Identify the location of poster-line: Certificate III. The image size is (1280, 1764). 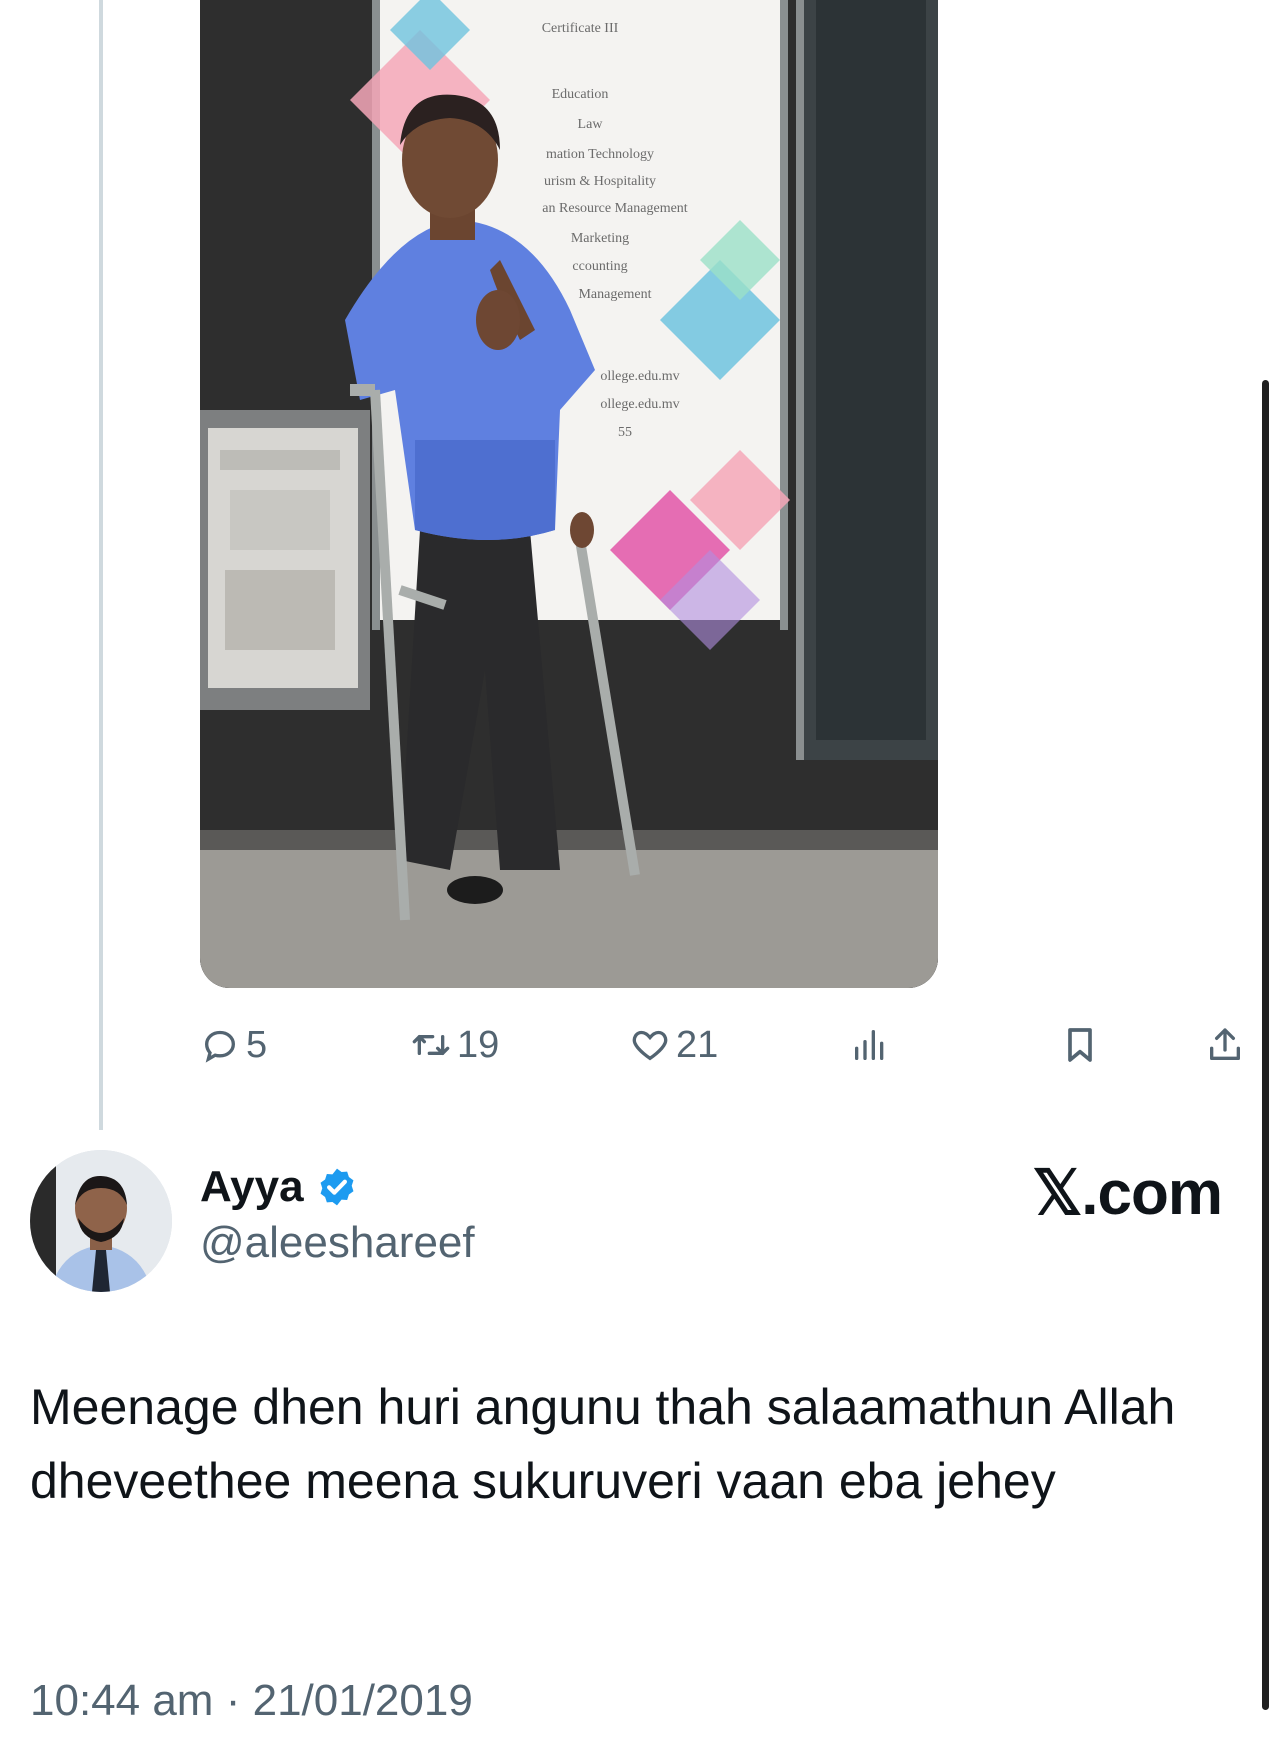
(580, 28).